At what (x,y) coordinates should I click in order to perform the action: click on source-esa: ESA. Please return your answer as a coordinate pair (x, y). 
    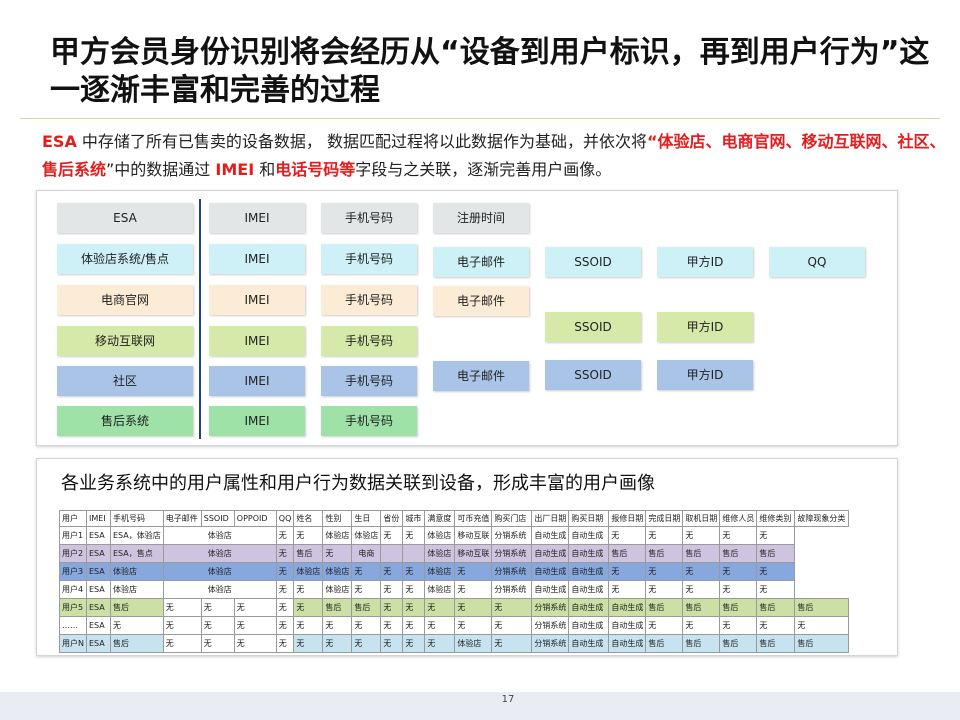
    Looking at the image, I should click on (125, 218).